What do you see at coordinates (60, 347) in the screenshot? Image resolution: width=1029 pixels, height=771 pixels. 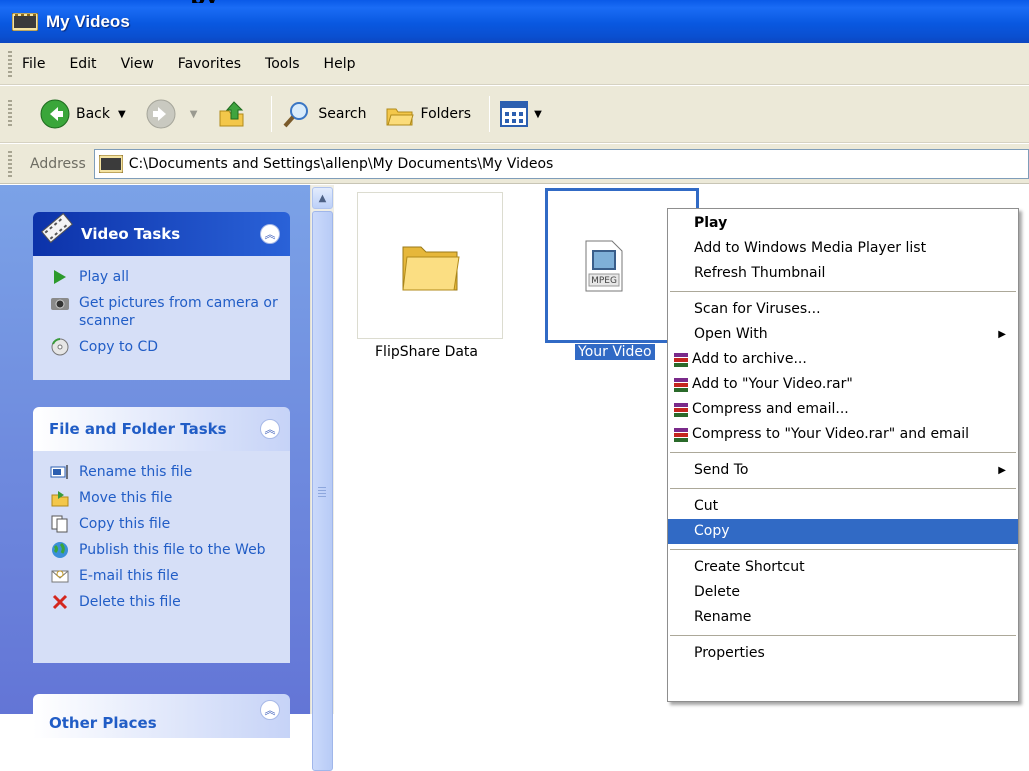 I see `cd-icon` at bounding box center [60, 347].